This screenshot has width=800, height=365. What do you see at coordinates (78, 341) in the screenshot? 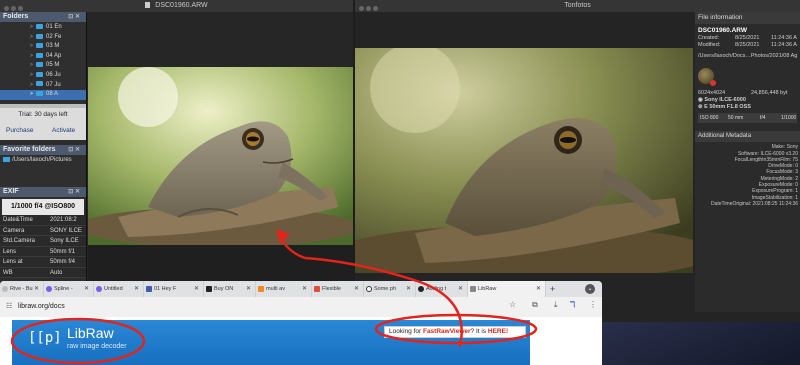
I see `annotation-circle-logo` at bounding box center [78, 341].